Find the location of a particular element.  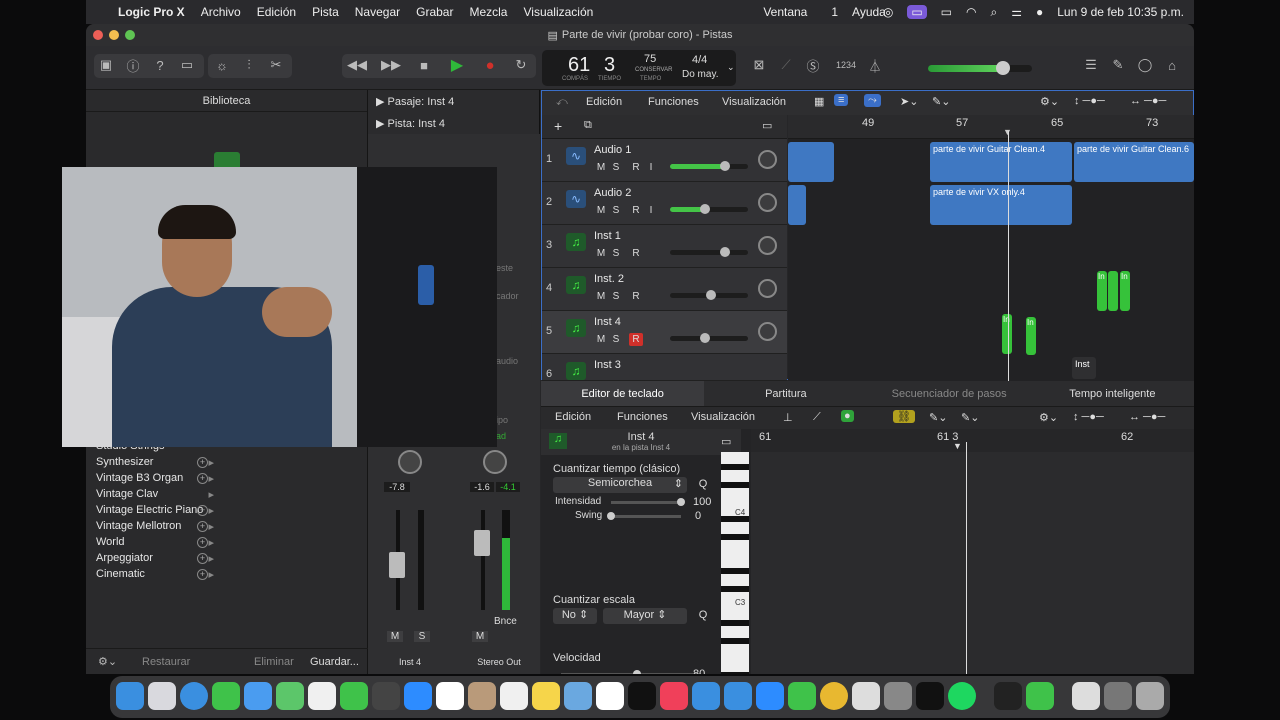

smart-controls-icon: ☼ is located at coordinates (222, 65).